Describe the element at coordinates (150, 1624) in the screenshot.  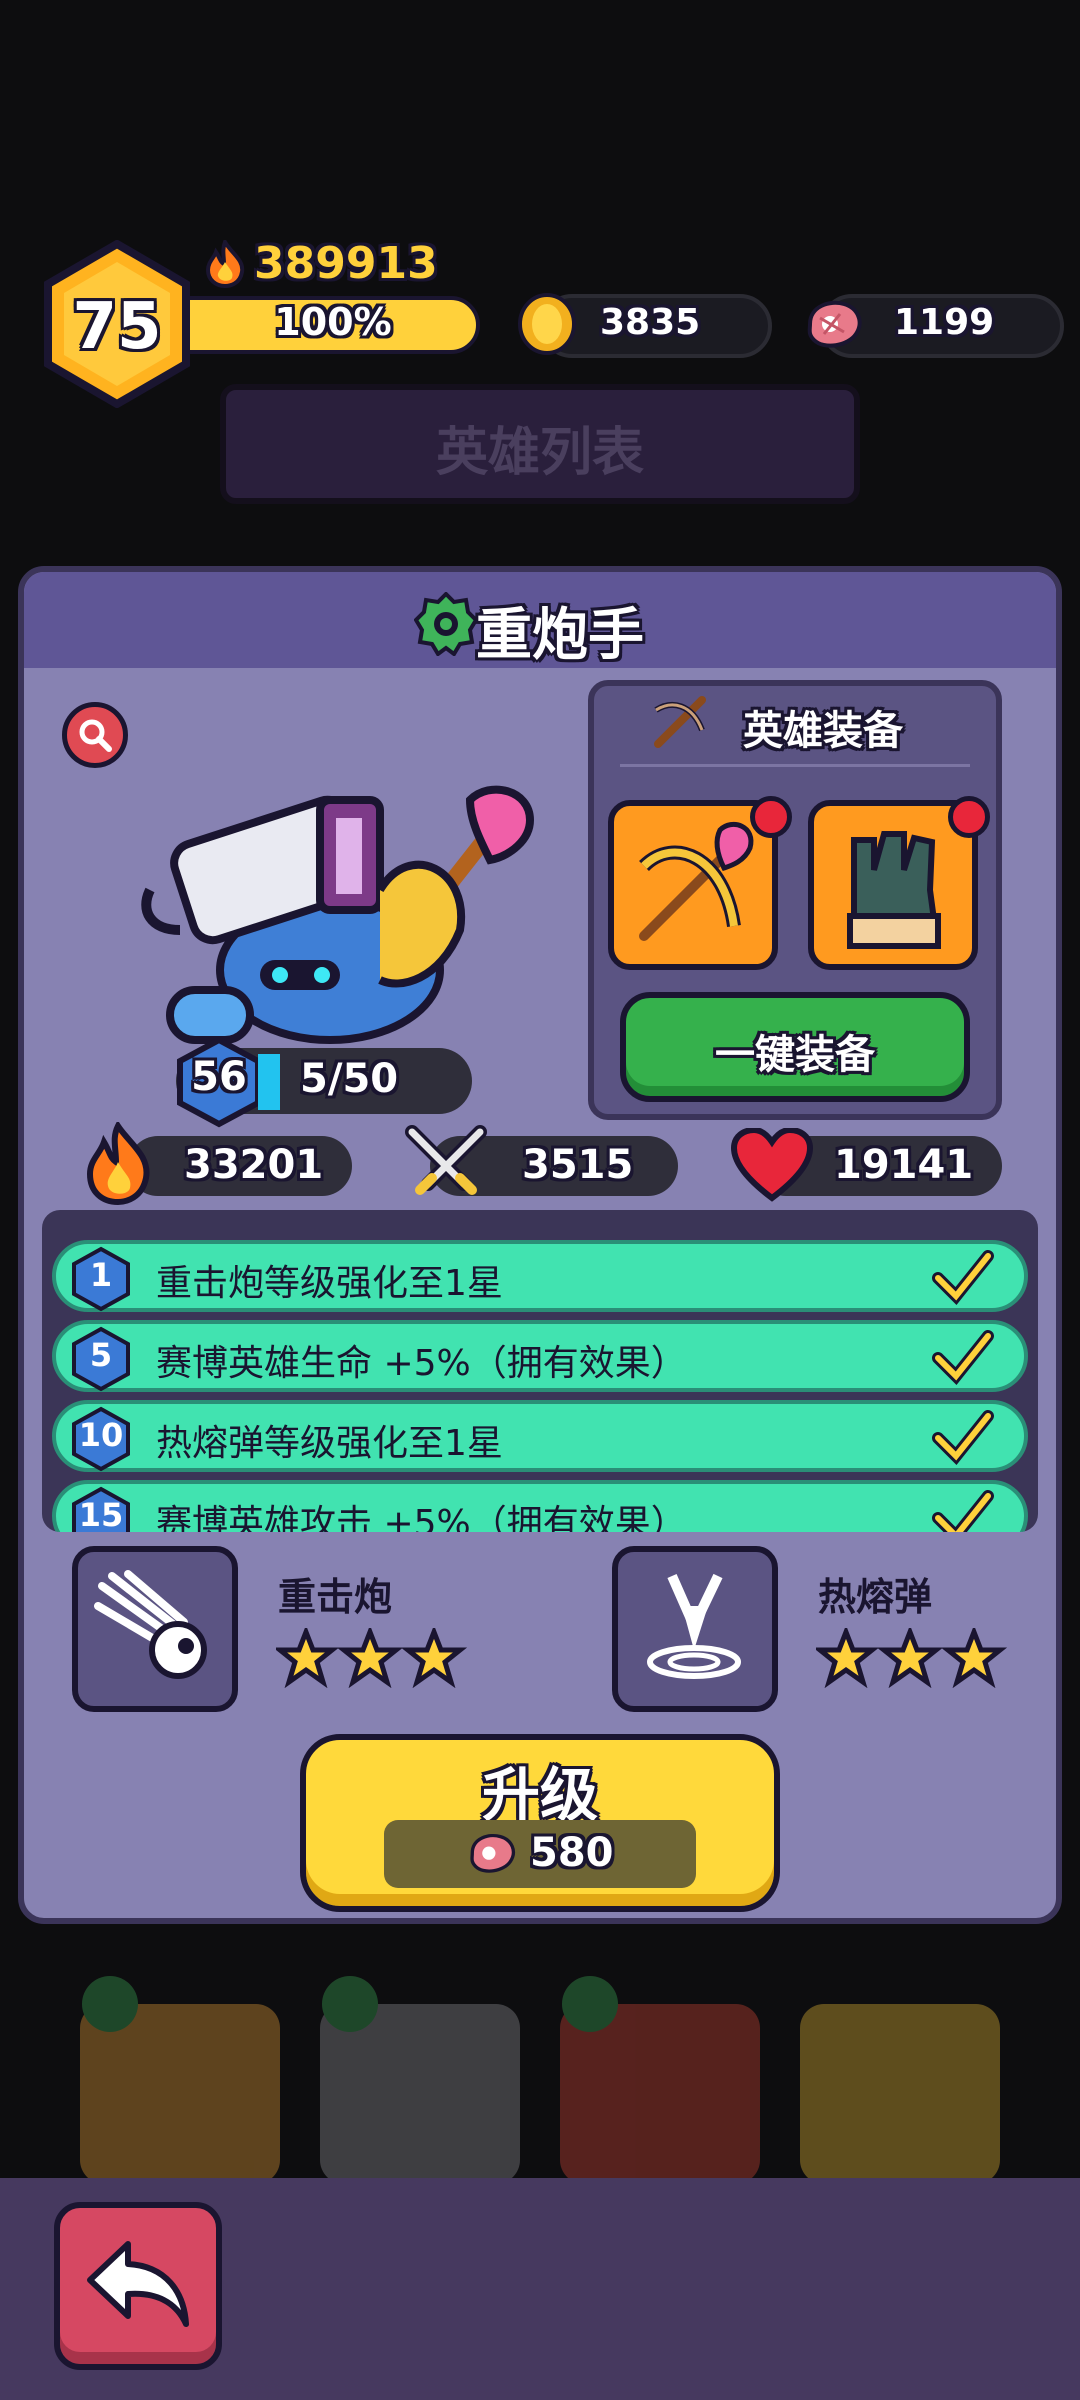
I see `comet-icon` at that location.